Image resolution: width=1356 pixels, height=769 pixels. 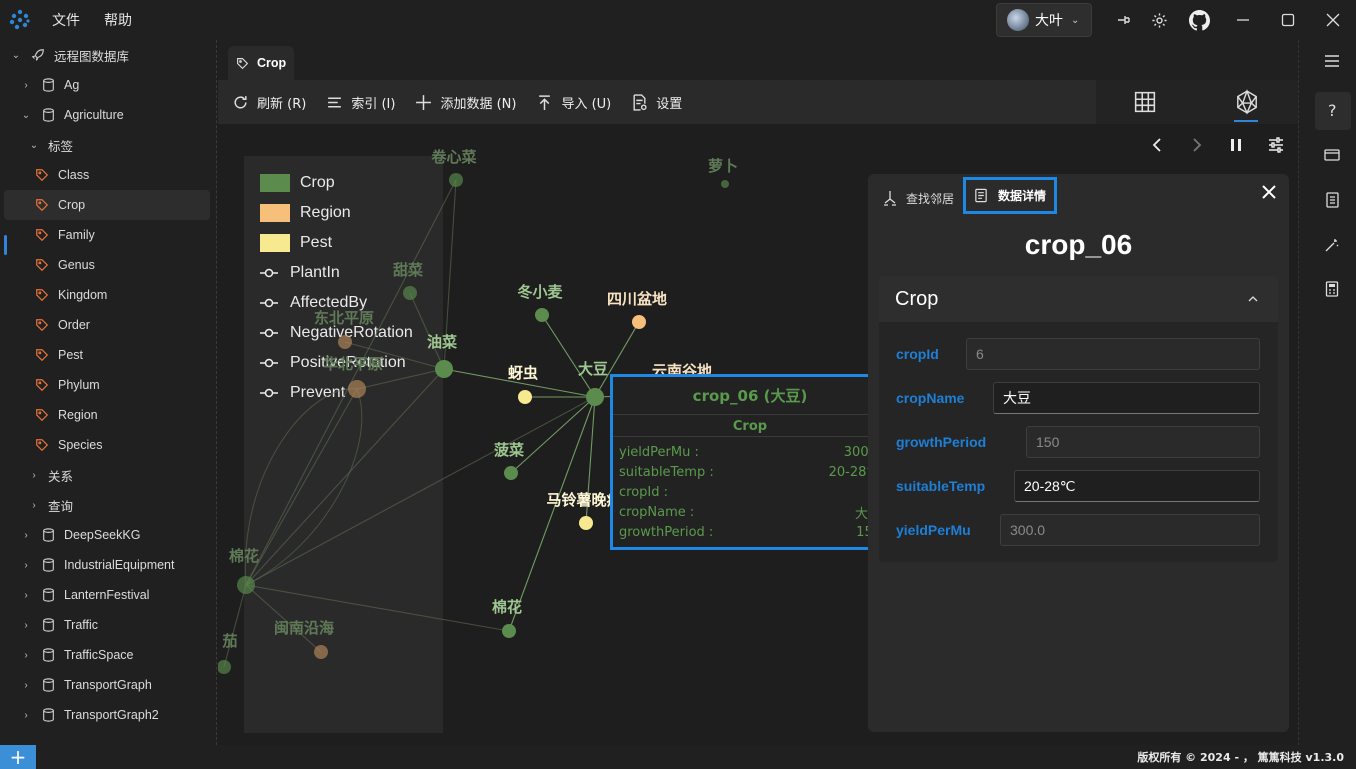 I want to click on notebook-icon, so click(x=1332, y=200).